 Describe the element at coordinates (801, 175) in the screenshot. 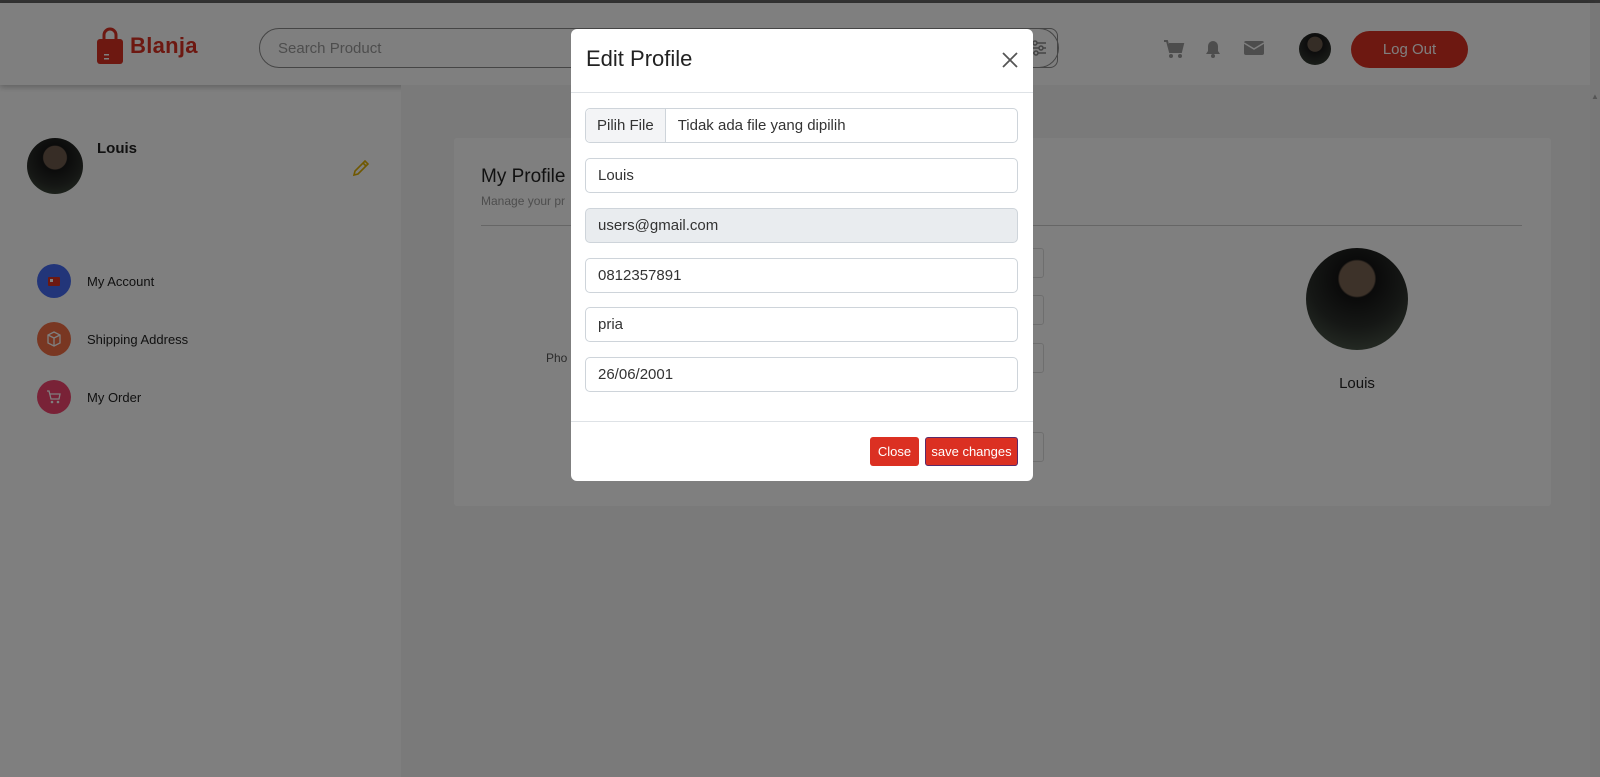

I see `name-field: Louis` at that location.